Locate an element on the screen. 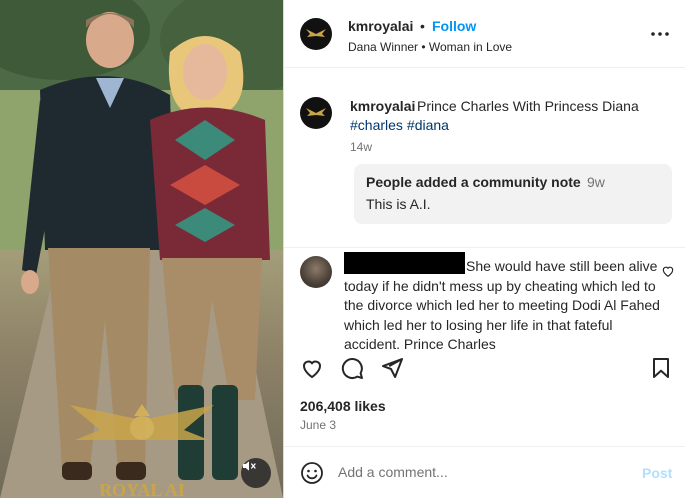 The width and height of the screenshot is (685, 498). comment-button is located at coordinates (352, 368).